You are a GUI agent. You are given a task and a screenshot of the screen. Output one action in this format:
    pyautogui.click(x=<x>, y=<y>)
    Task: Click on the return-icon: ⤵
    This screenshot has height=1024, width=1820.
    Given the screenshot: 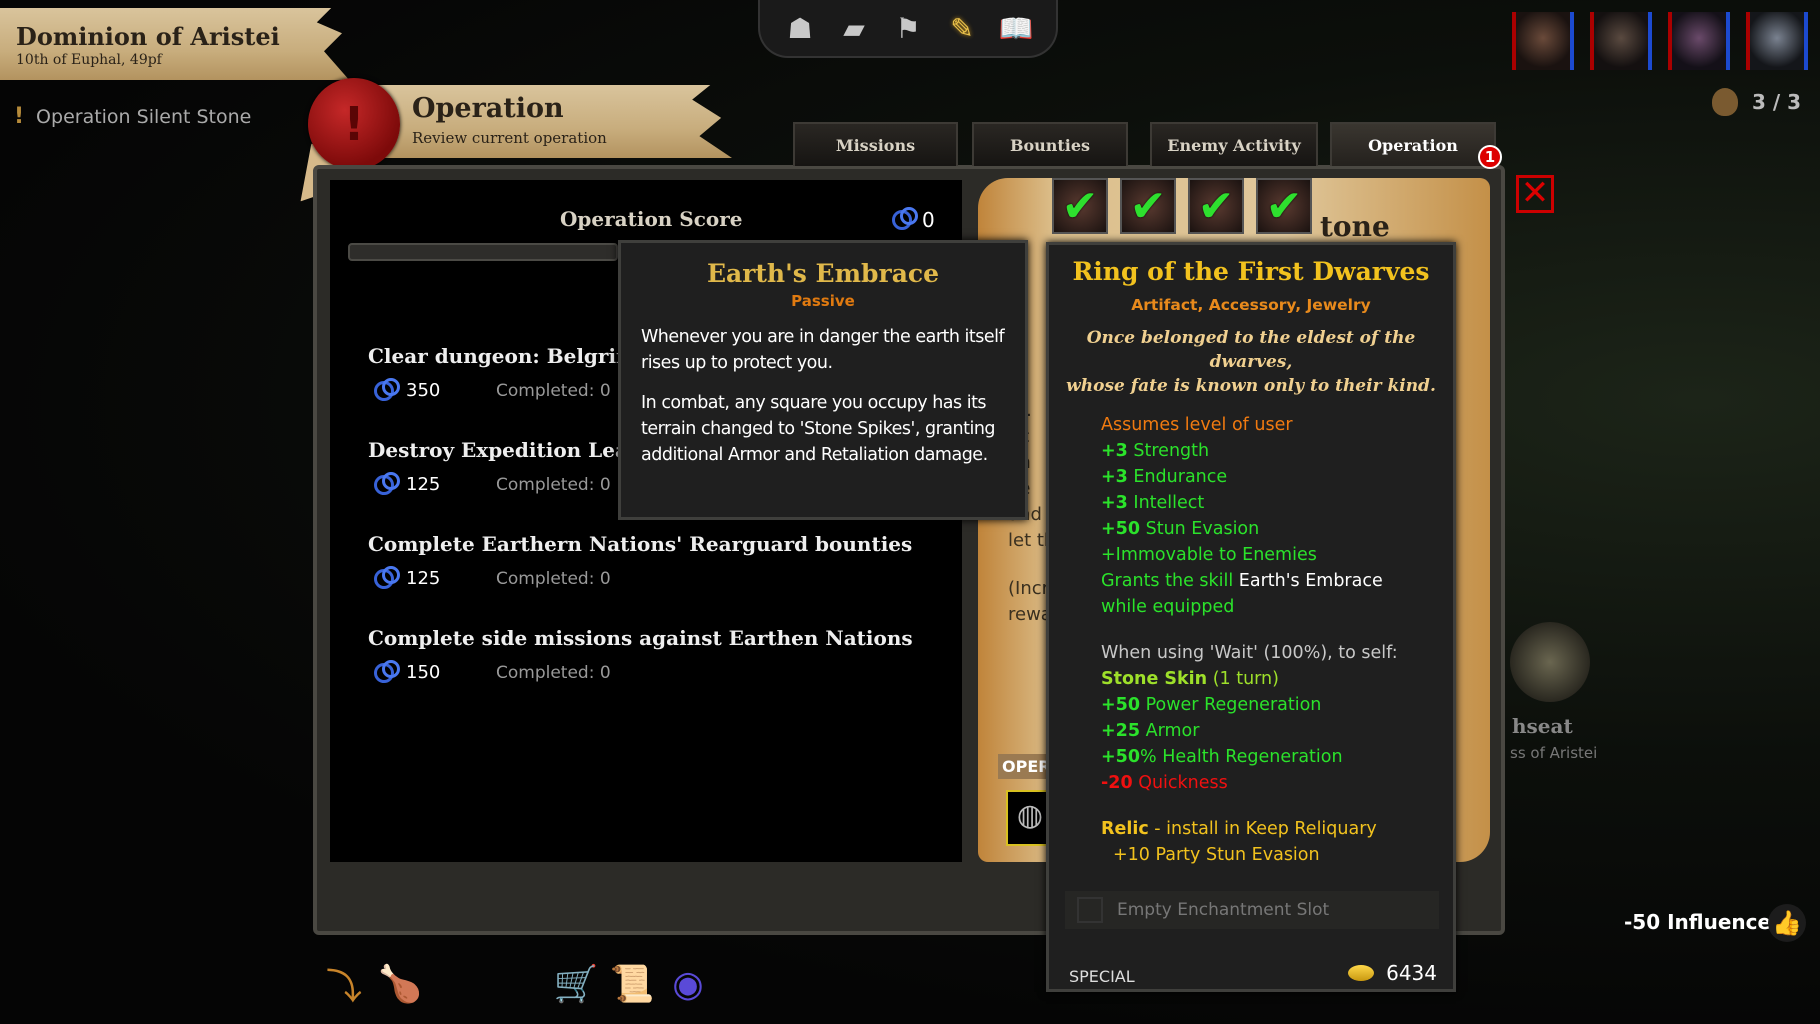 What is the action you would take?
    pyautogui.click(x=344, y=984)
    